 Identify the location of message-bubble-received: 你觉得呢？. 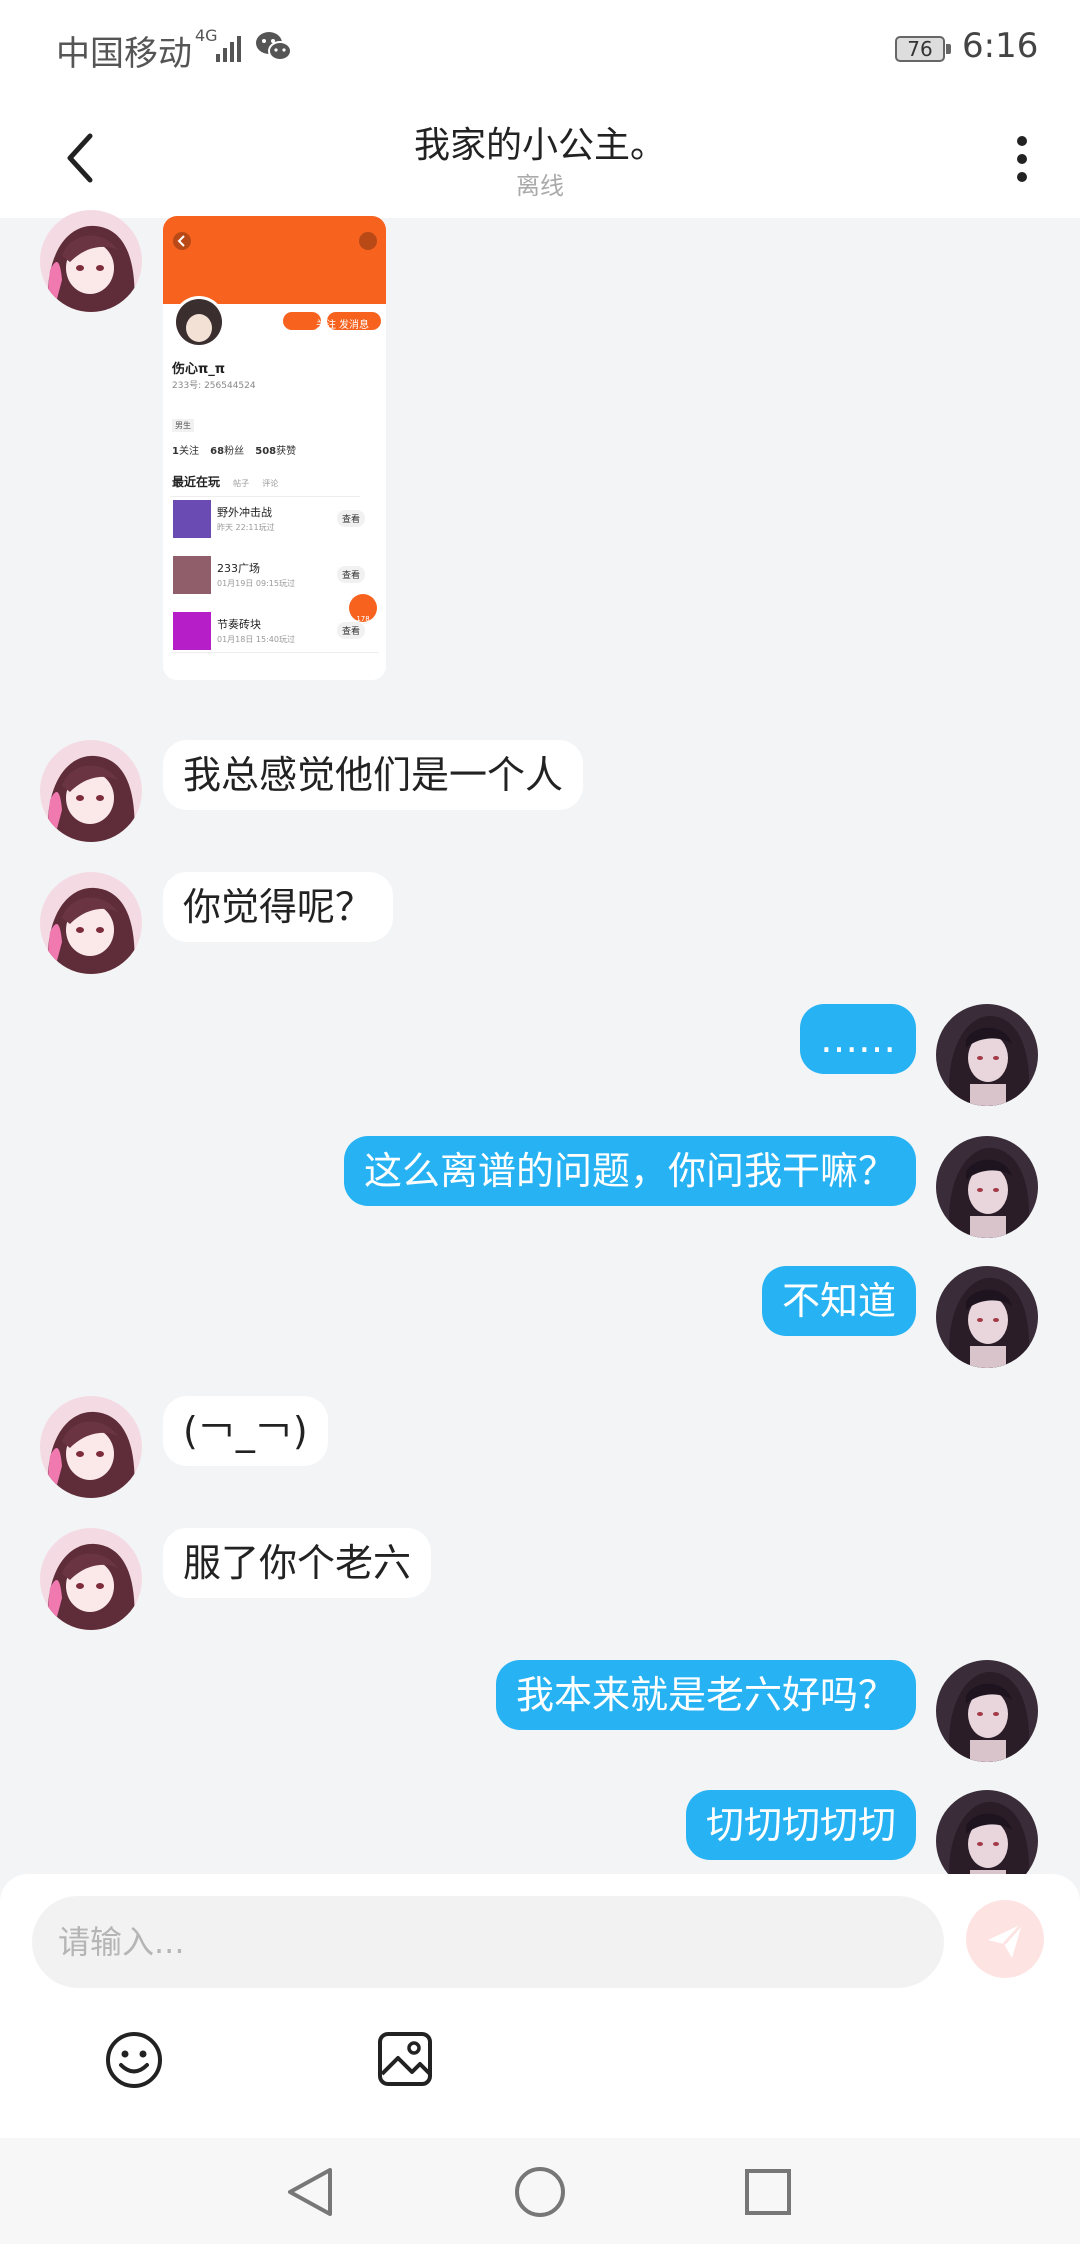
(278, 907).